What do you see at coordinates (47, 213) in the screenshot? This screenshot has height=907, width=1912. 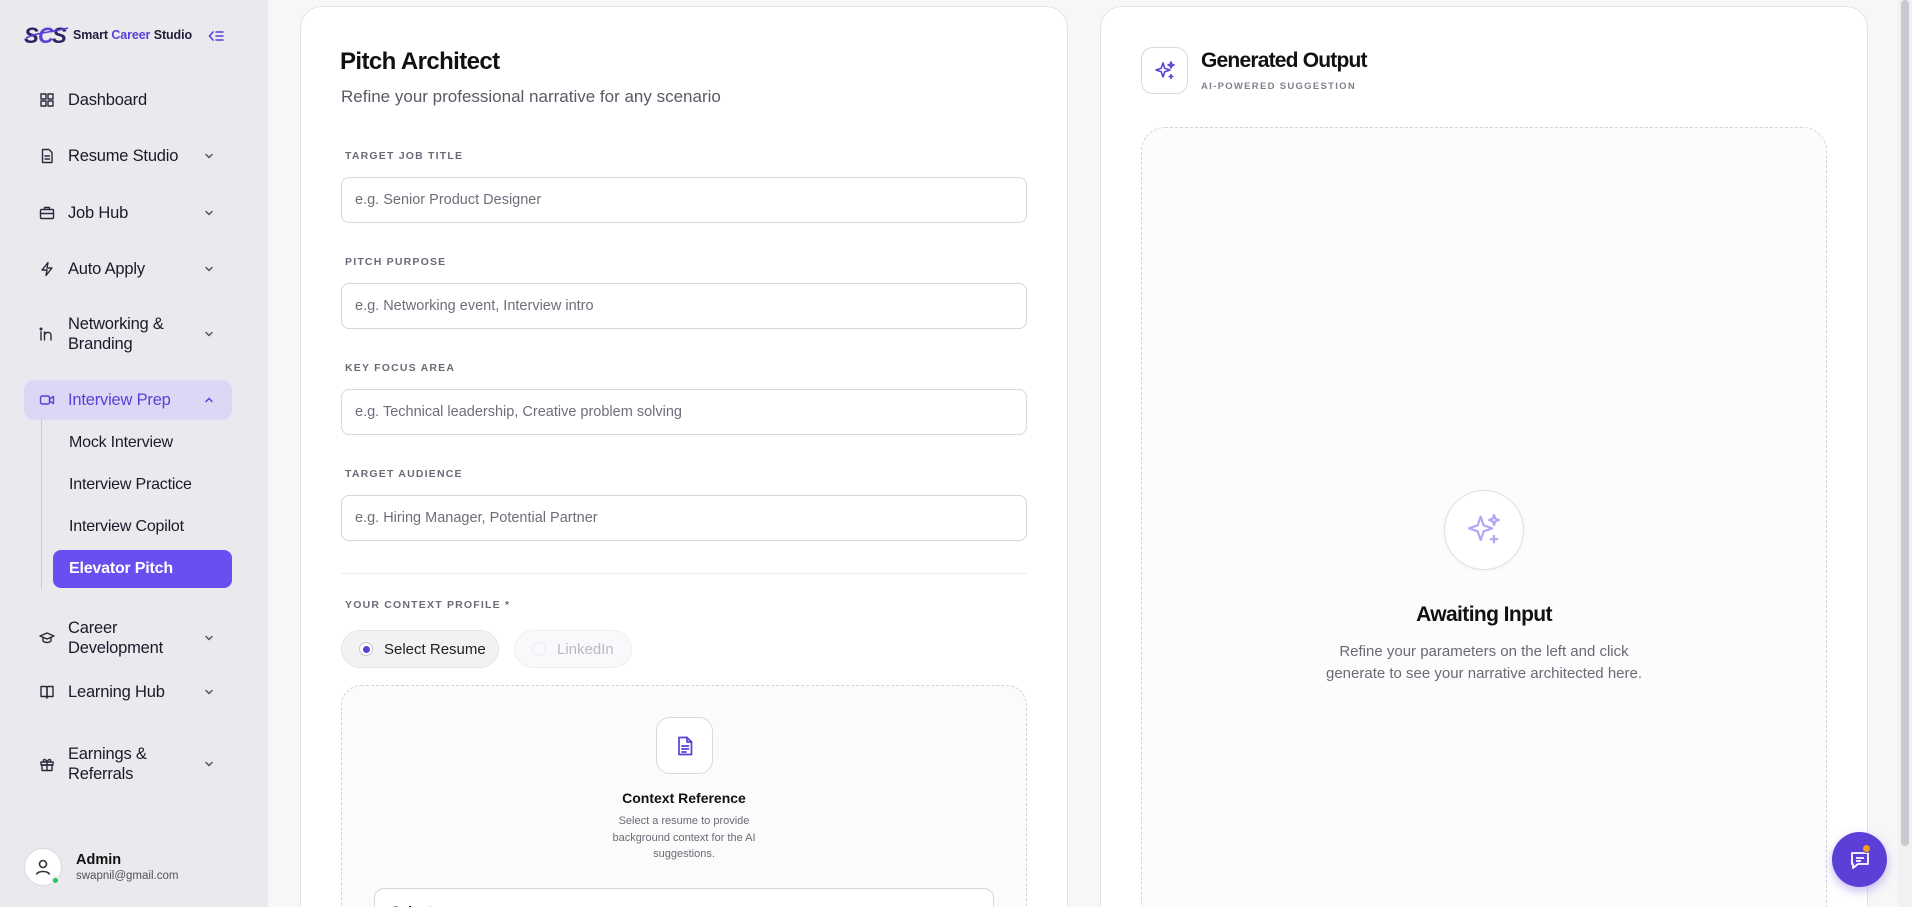 I see `briefcase-icon` at bounding box center [47, 213].